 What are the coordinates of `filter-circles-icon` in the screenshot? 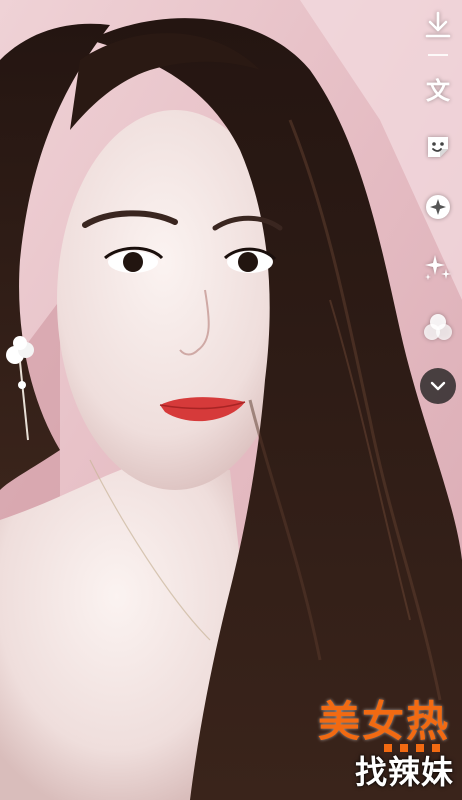 It's located at (438, 327).